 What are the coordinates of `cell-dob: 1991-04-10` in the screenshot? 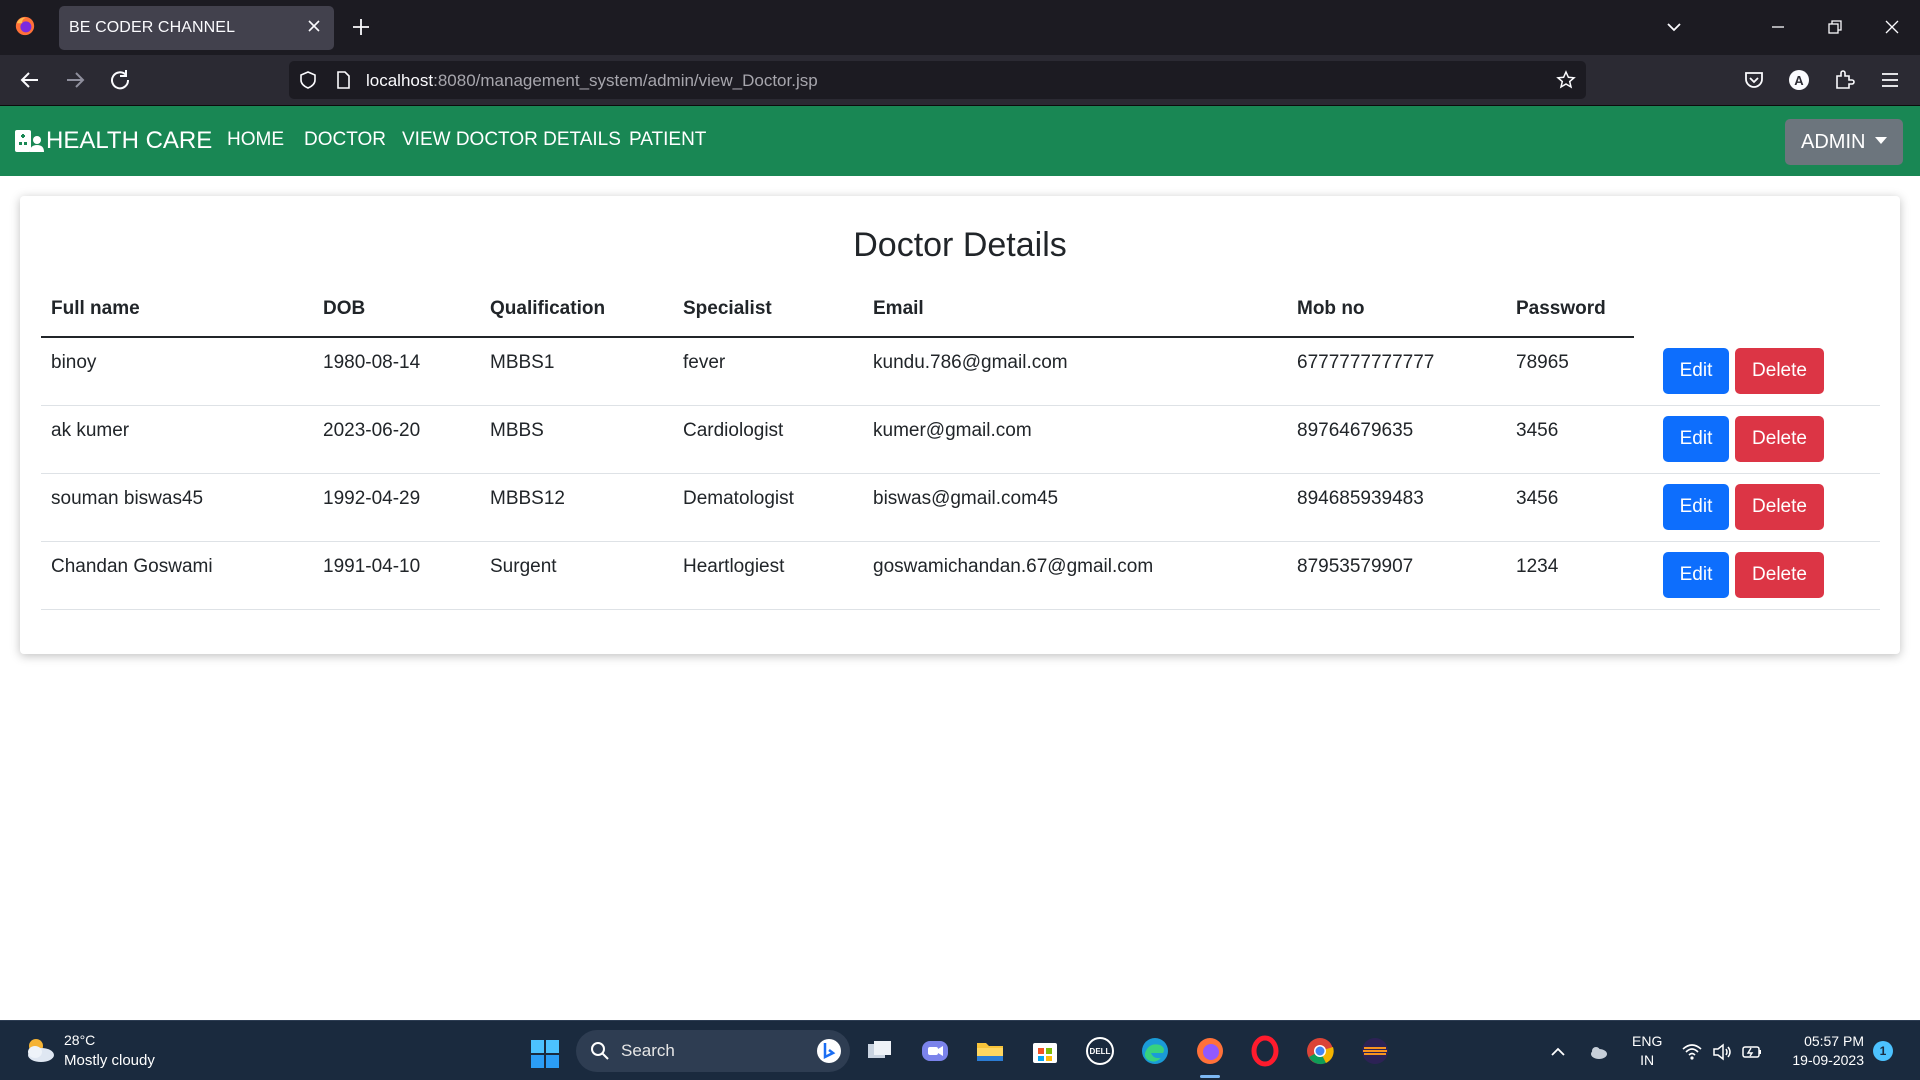 It's located at (372, 566).